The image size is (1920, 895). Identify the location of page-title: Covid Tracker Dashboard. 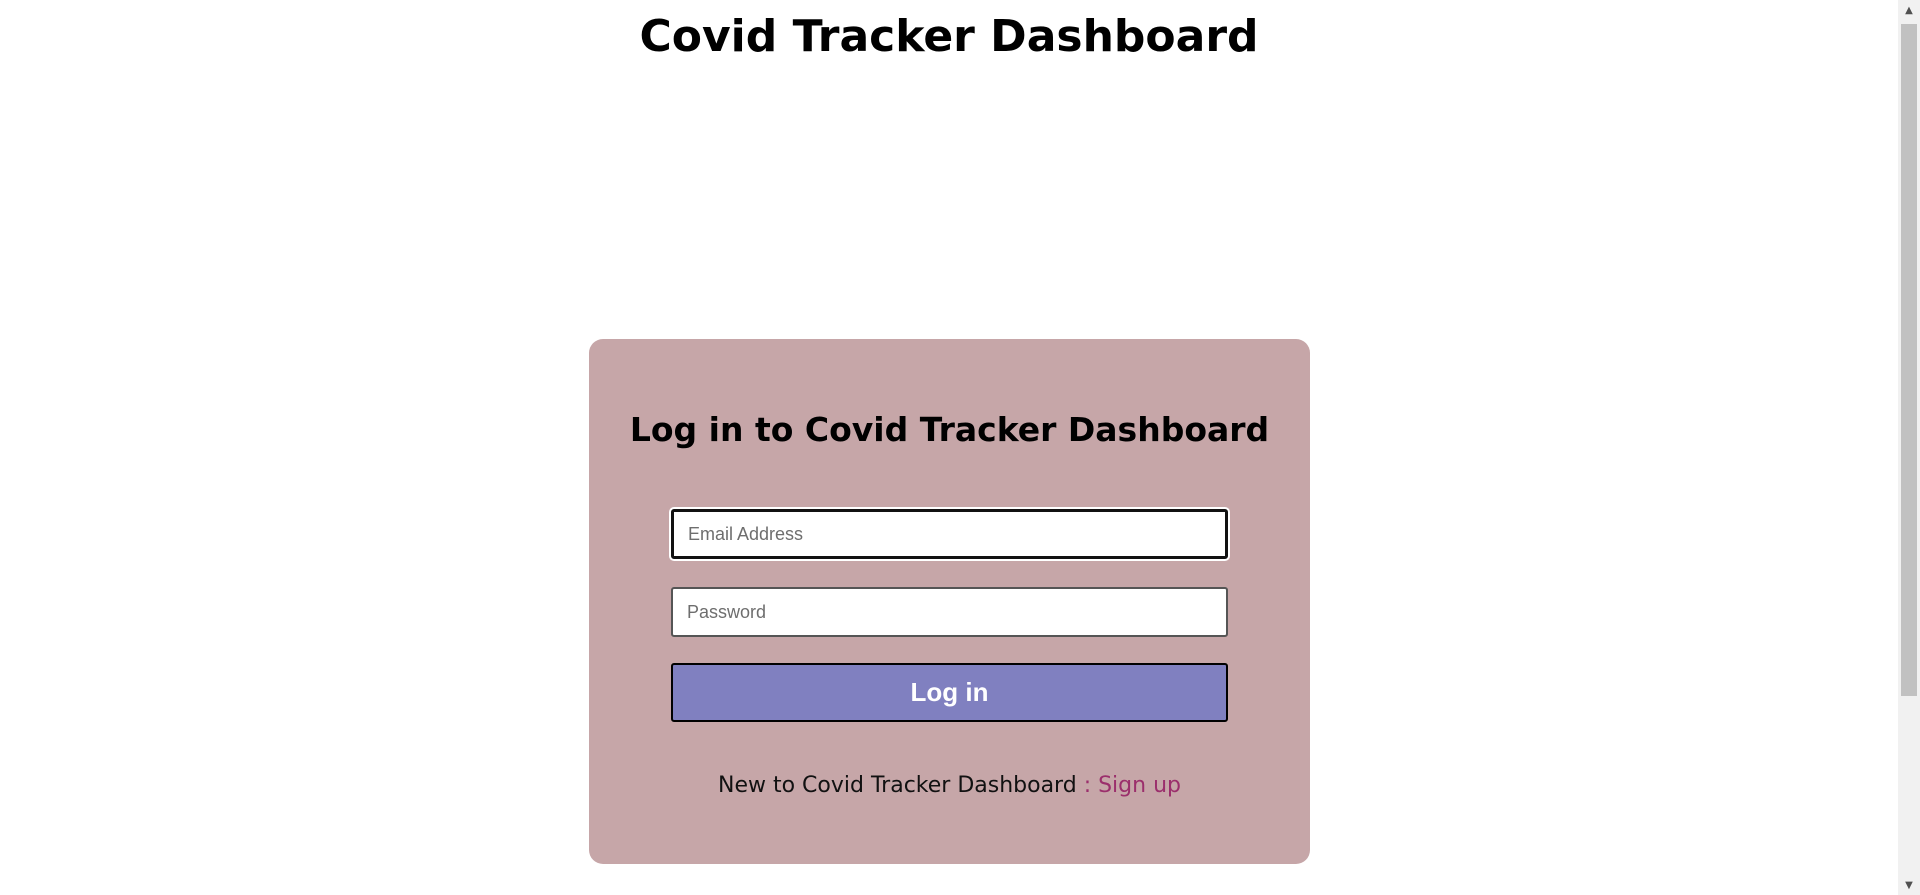
(949, 36).